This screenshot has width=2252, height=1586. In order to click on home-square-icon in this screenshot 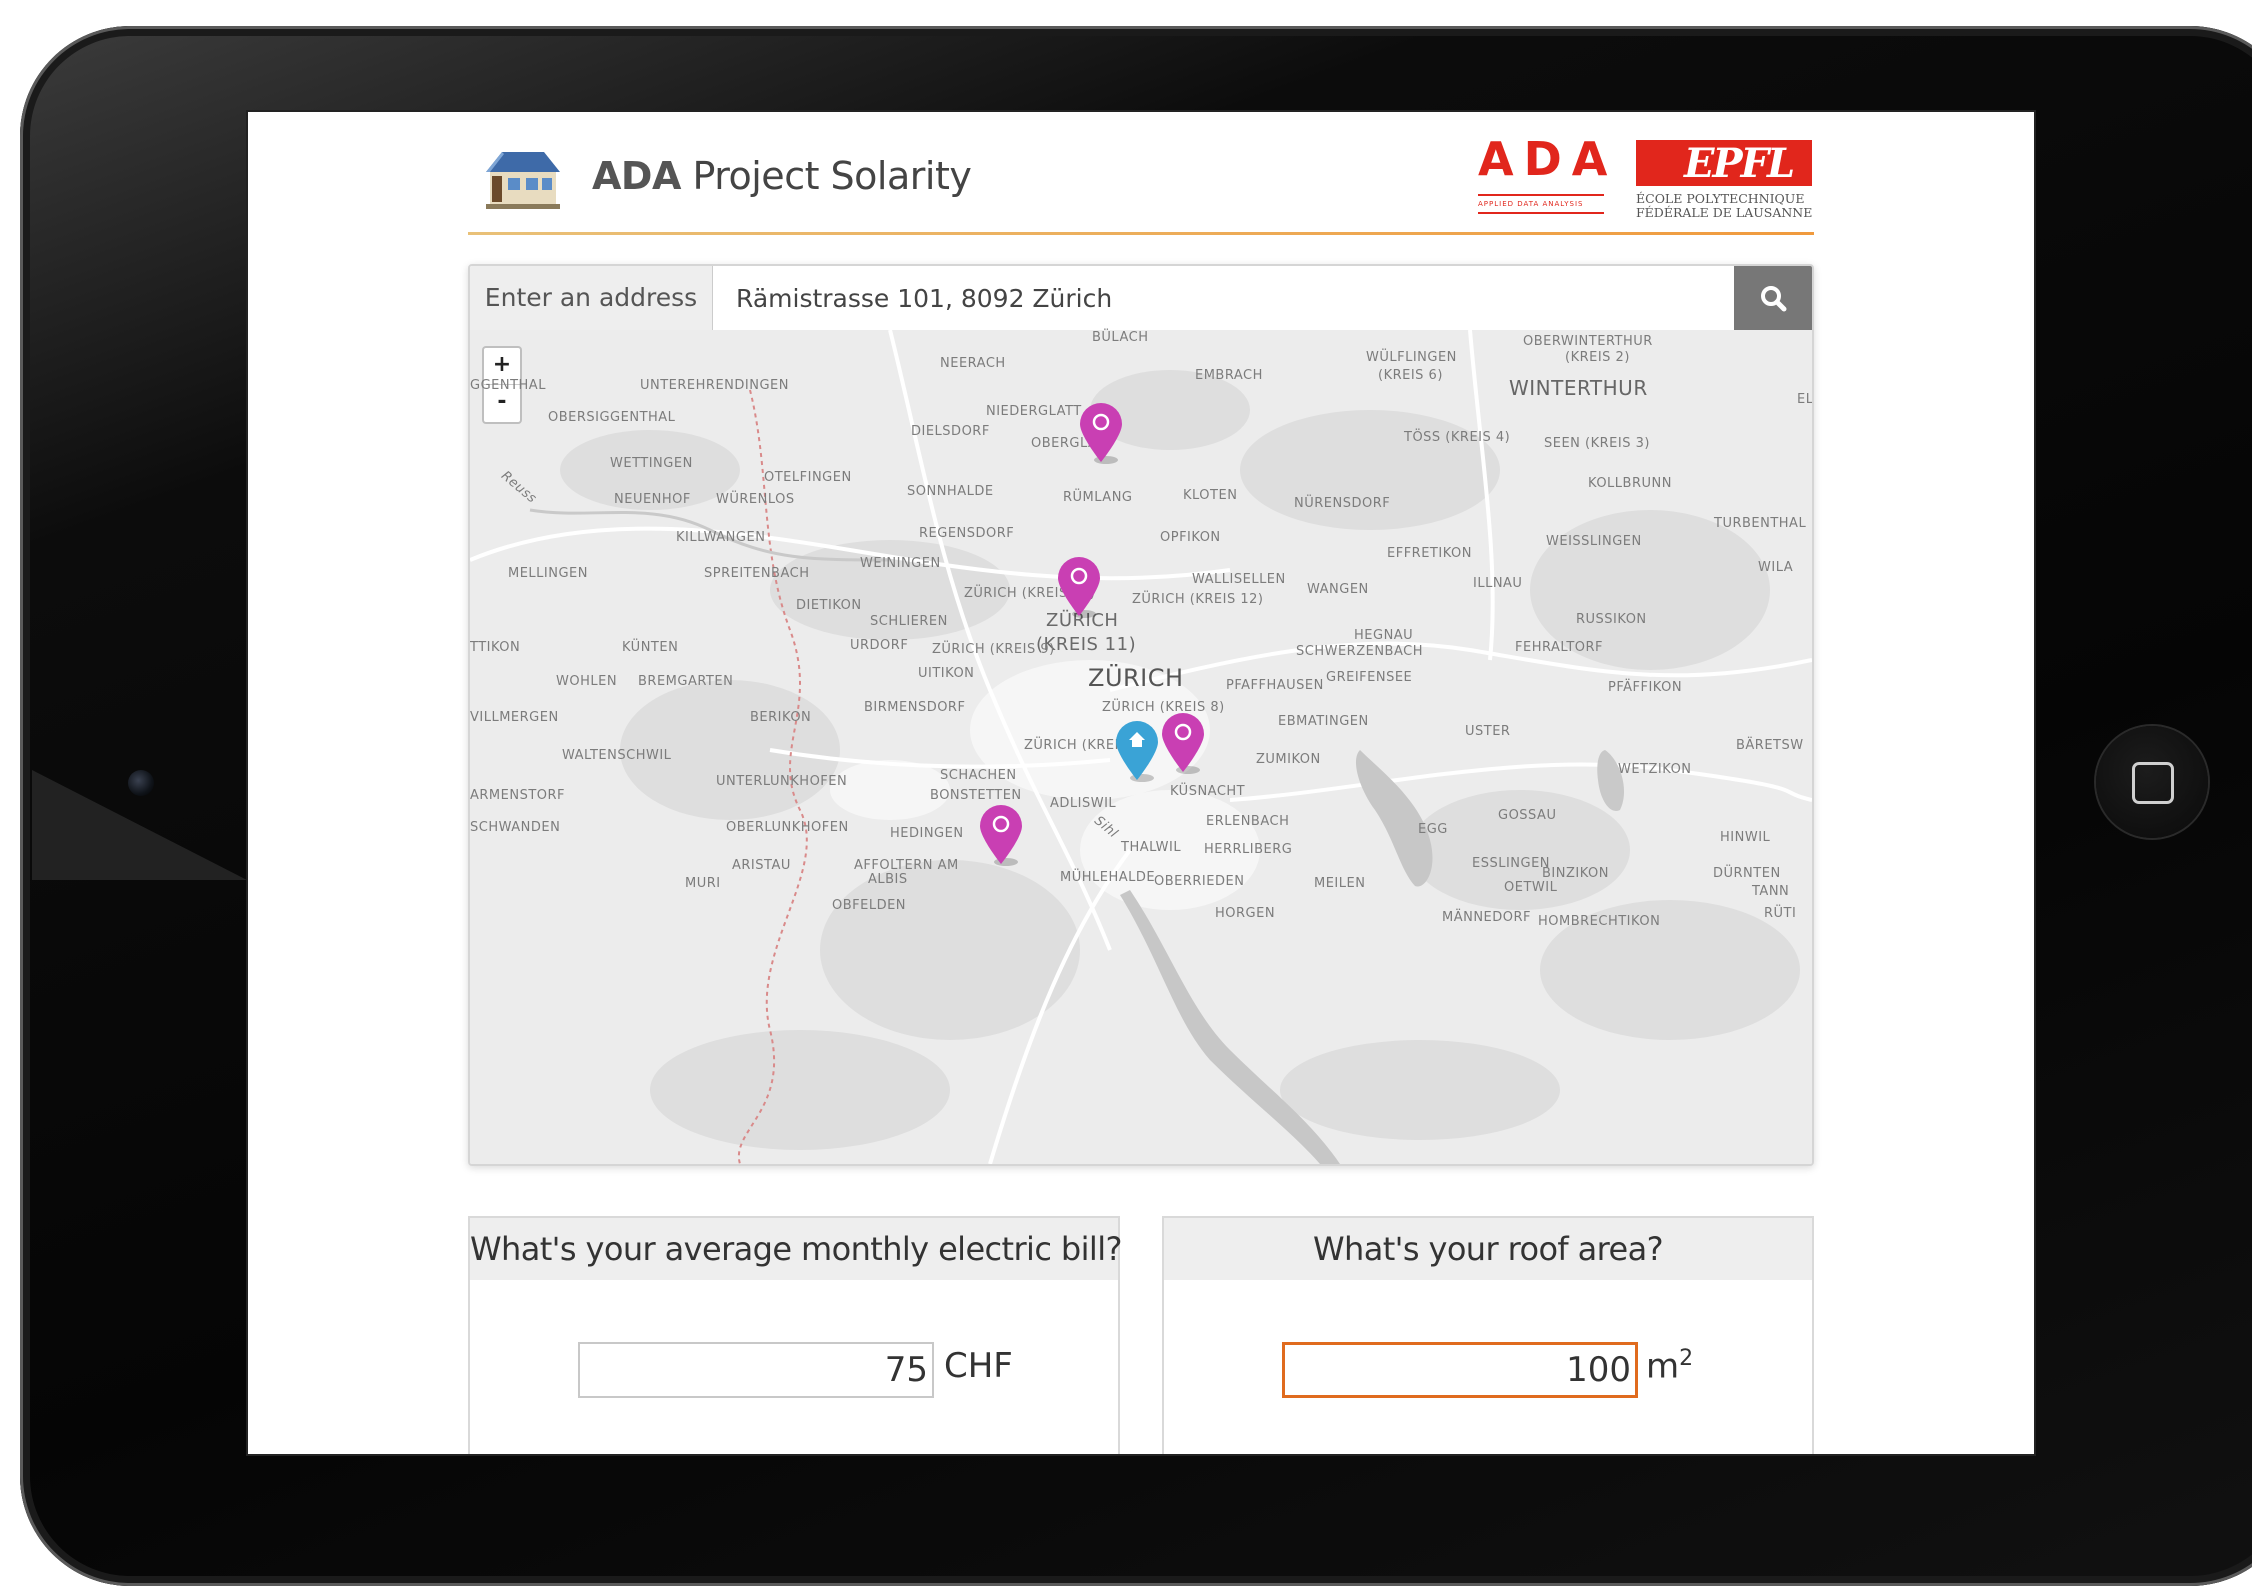, I will do `click(2153, 783)`.